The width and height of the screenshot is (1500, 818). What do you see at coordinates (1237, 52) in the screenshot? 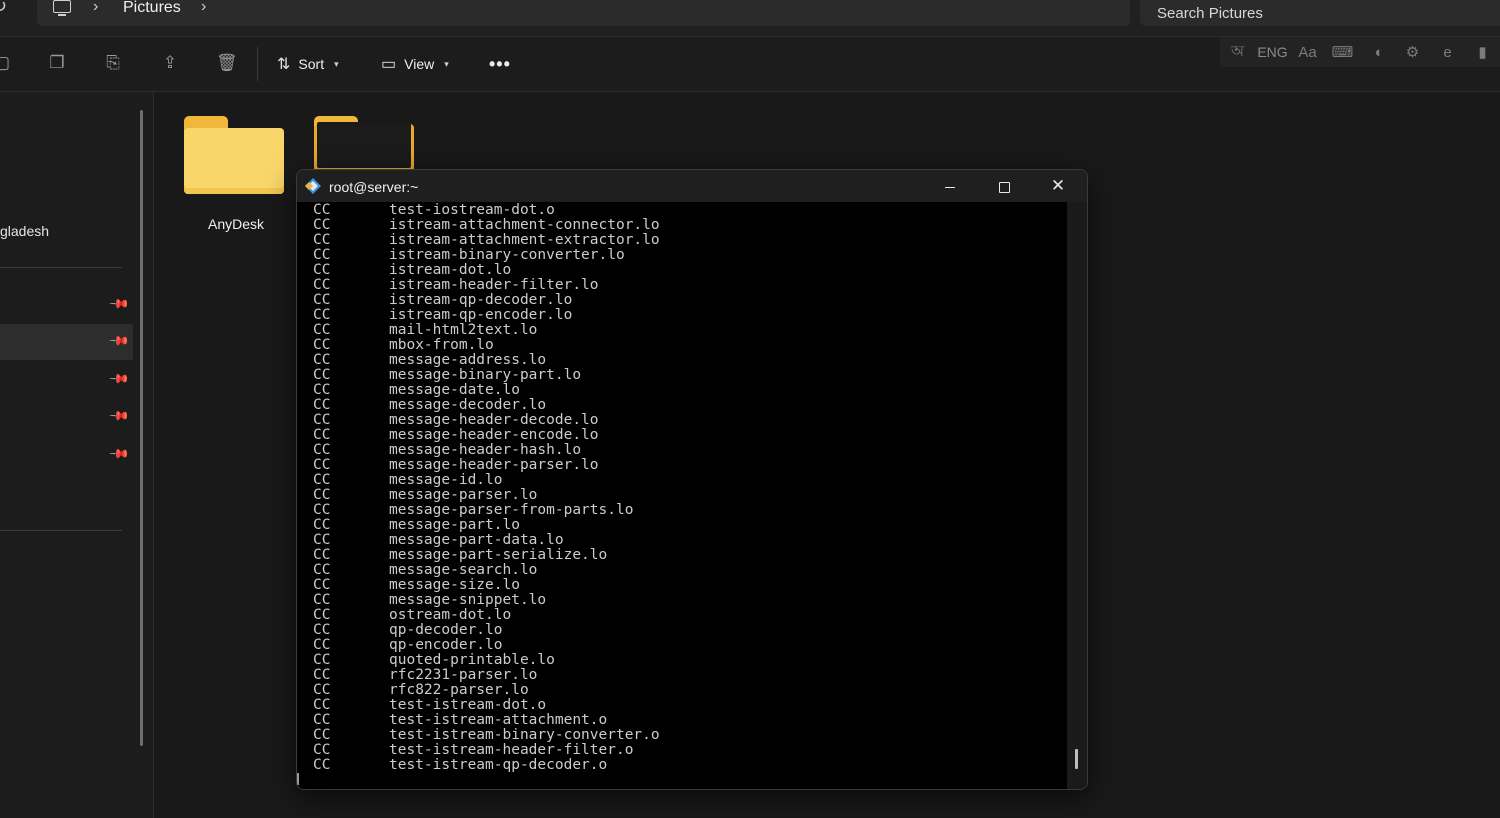
I see `bangla-script-icon: অ` at bounding box center [1237, 52].